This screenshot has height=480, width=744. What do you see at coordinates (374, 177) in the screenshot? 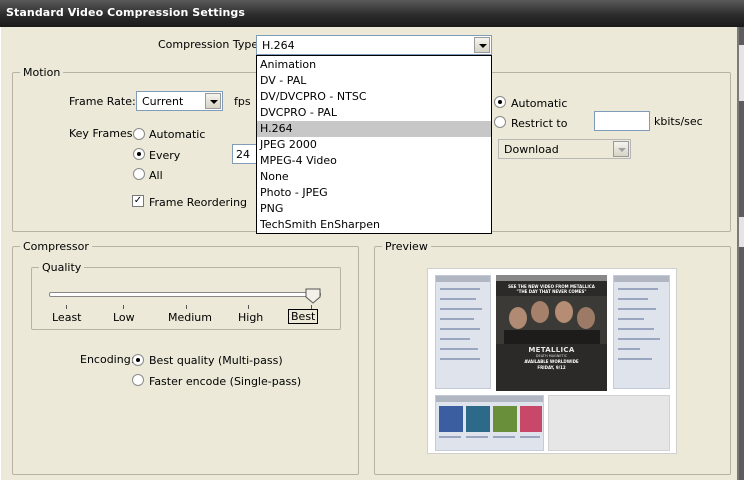
I see `compression-option: None` at bounding box center [374, 177].